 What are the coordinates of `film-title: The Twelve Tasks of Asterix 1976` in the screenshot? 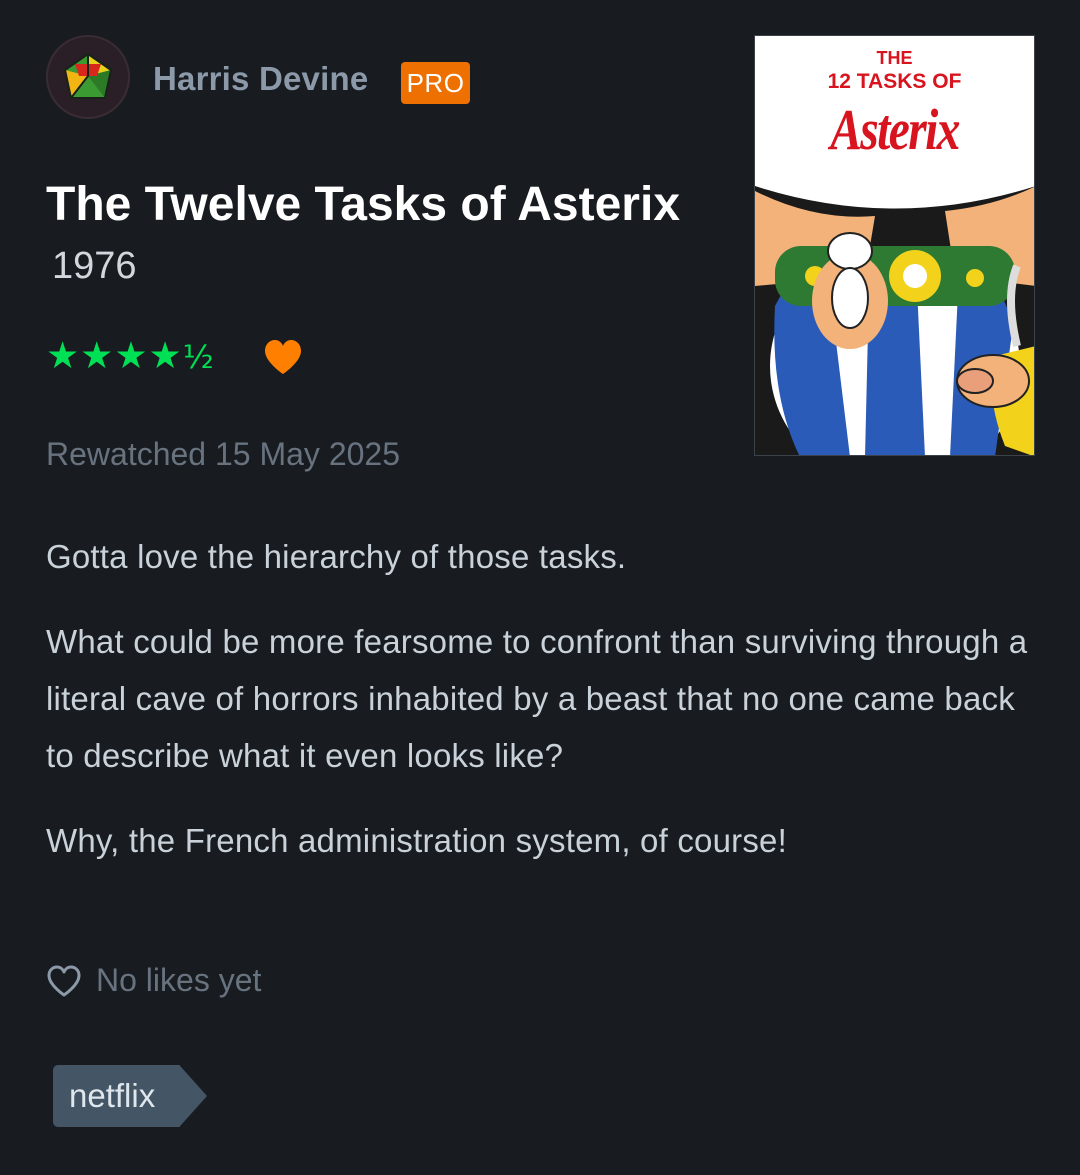 It's located at (366, 235).